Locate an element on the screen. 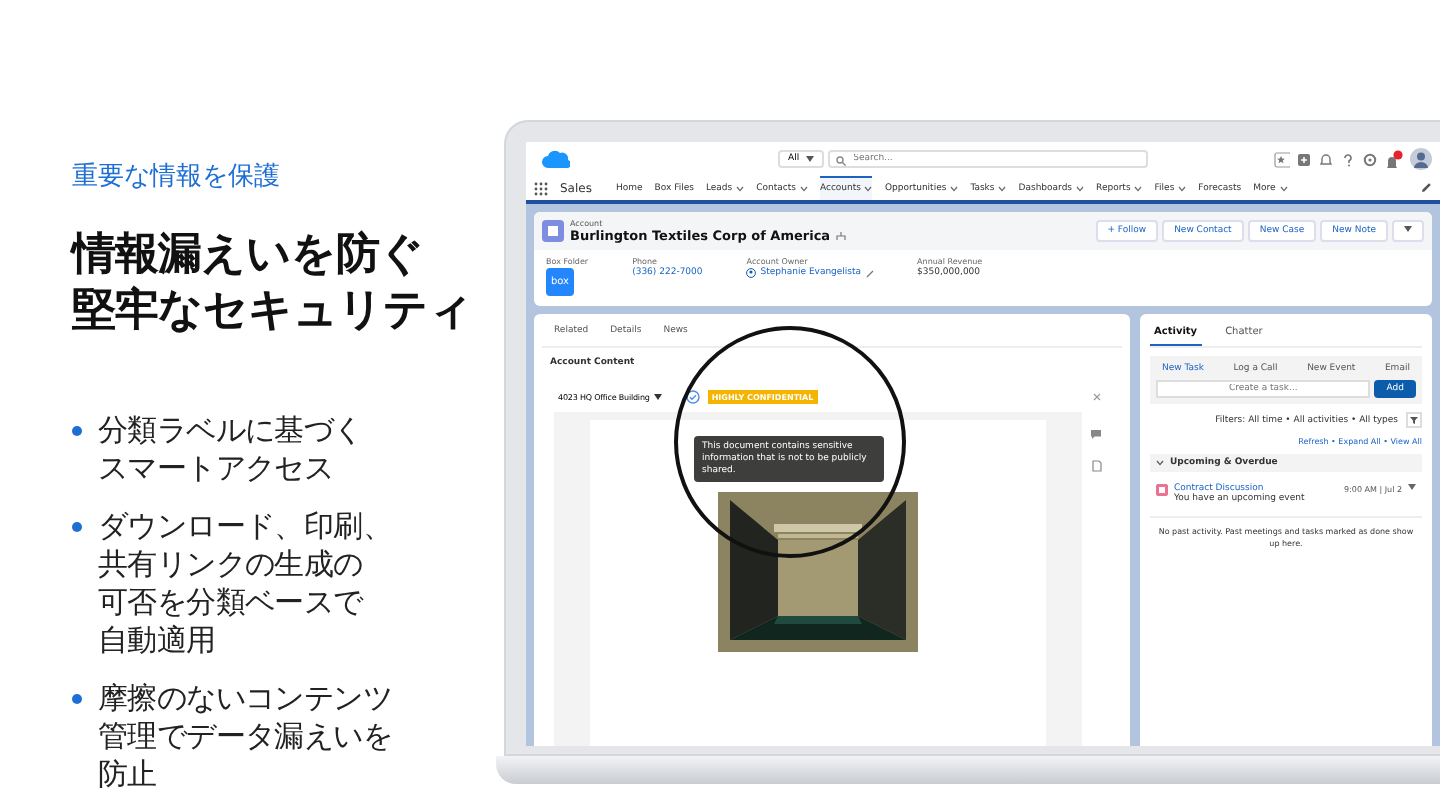  avatar-icon is located at coordinates (1421, 159).